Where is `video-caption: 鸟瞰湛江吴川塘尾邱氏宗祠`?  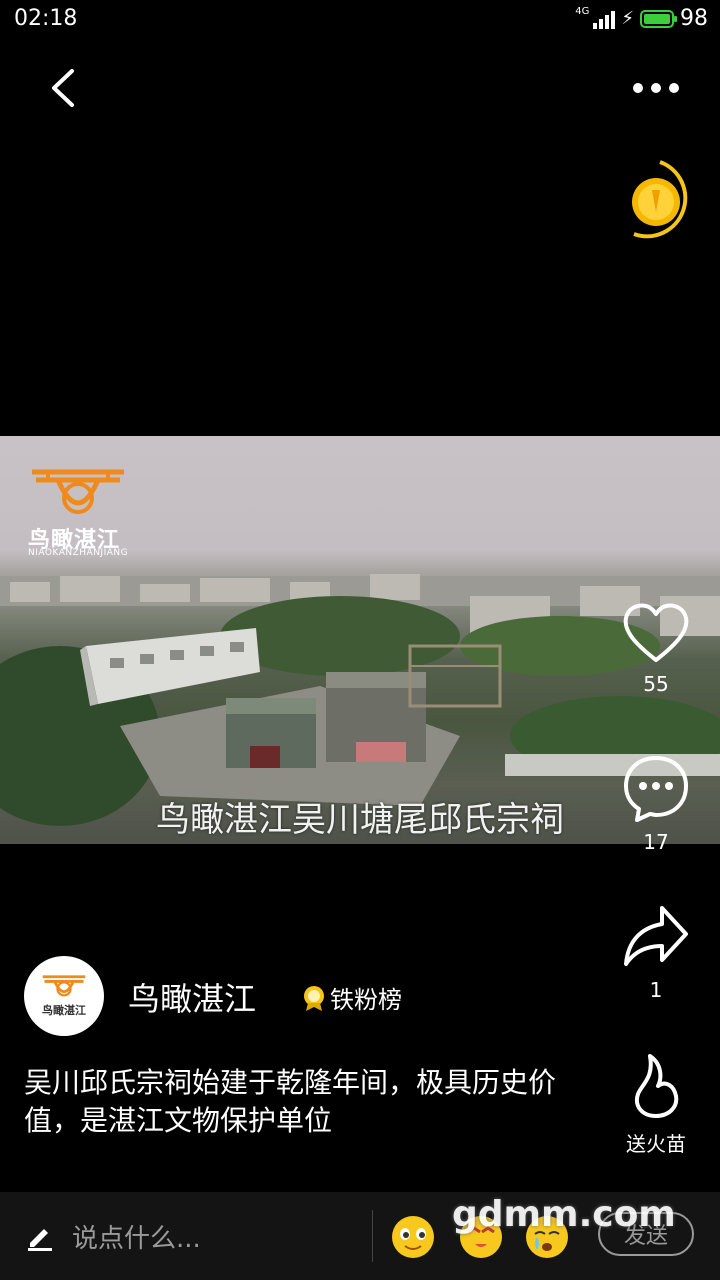 video-caption: 鸟瞰湛江吴川塘尾邱氏宗祠 is located at coordinates (360, 820).